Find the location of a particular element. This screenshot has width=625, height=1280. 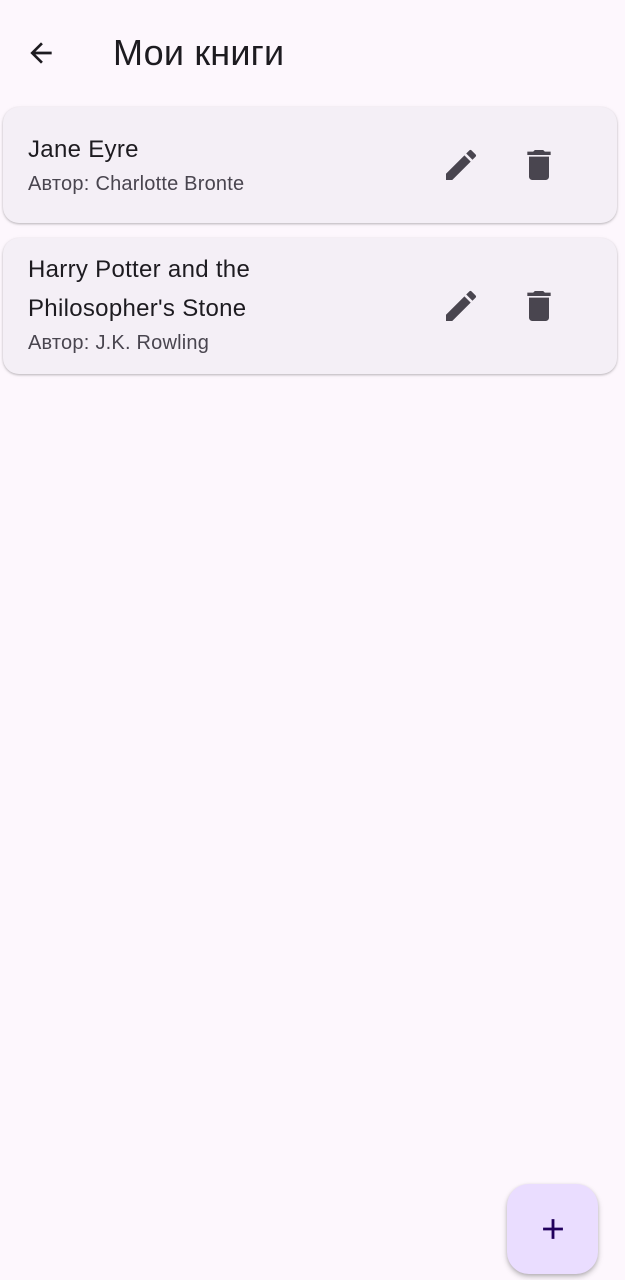

app-bar: Мои книги is located at coordinates (312, 53).